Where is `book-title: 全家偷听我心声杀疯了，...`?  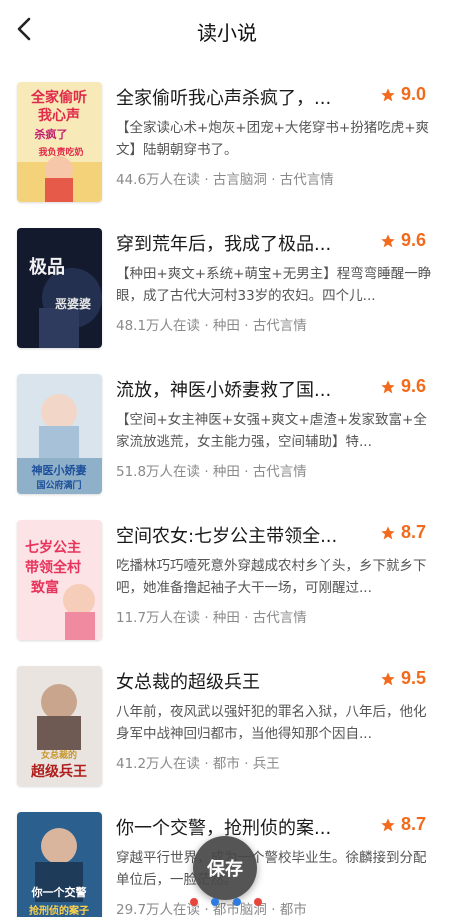 book-title: 全家偷听我心声杀疯了，... is located at coordinates (224, 98).